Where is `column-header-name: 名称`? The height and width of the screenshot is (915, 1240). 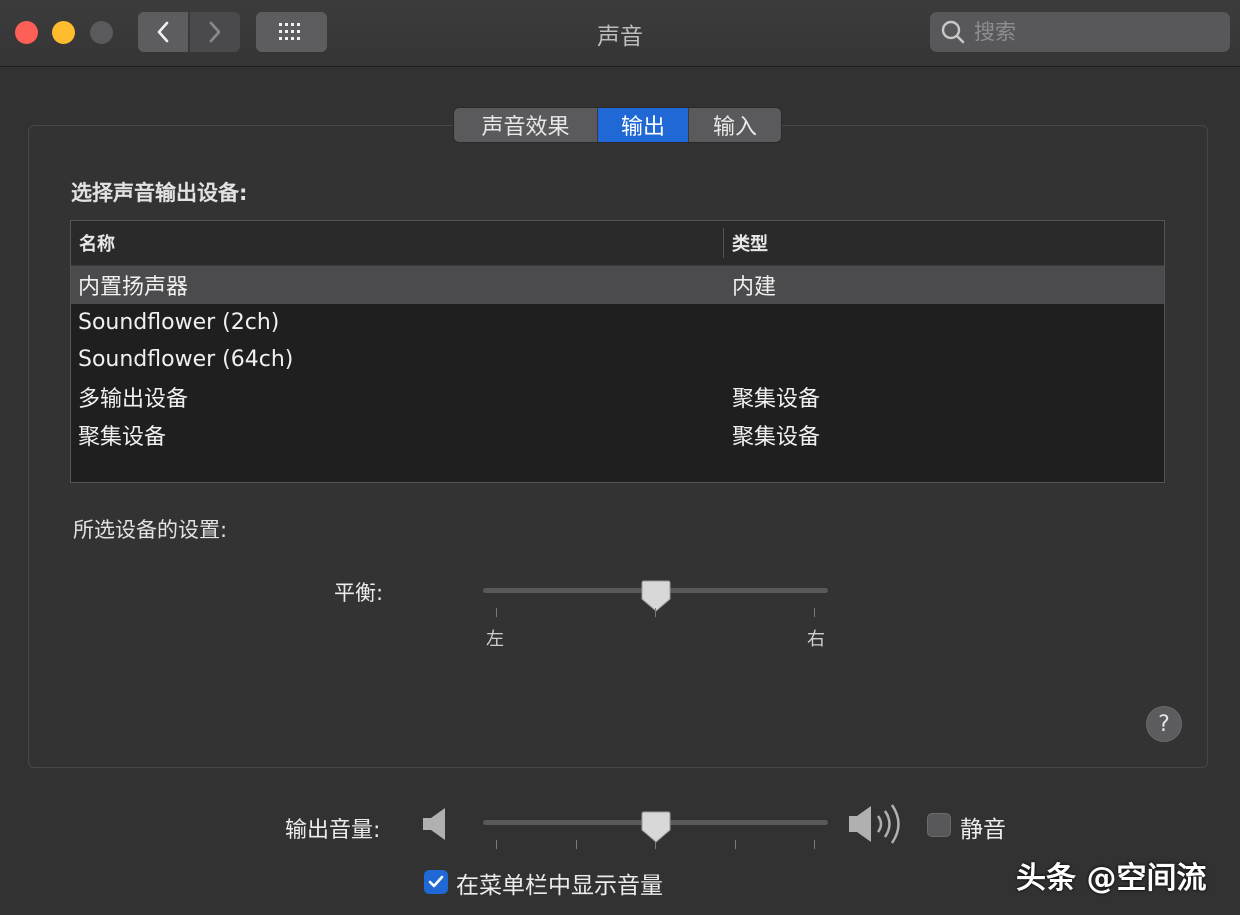
column-header-name: 名称 is located at coordinates (397, 243).